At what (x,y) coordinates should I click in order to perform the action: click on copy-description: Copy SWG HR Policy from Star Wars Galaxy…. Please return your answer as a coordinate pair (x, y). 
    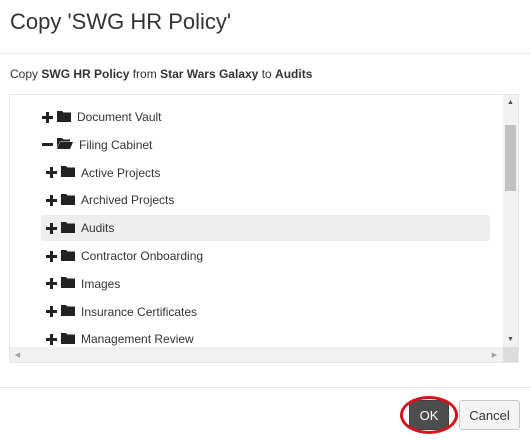
    Looking at the image, I should click on (161, 74).